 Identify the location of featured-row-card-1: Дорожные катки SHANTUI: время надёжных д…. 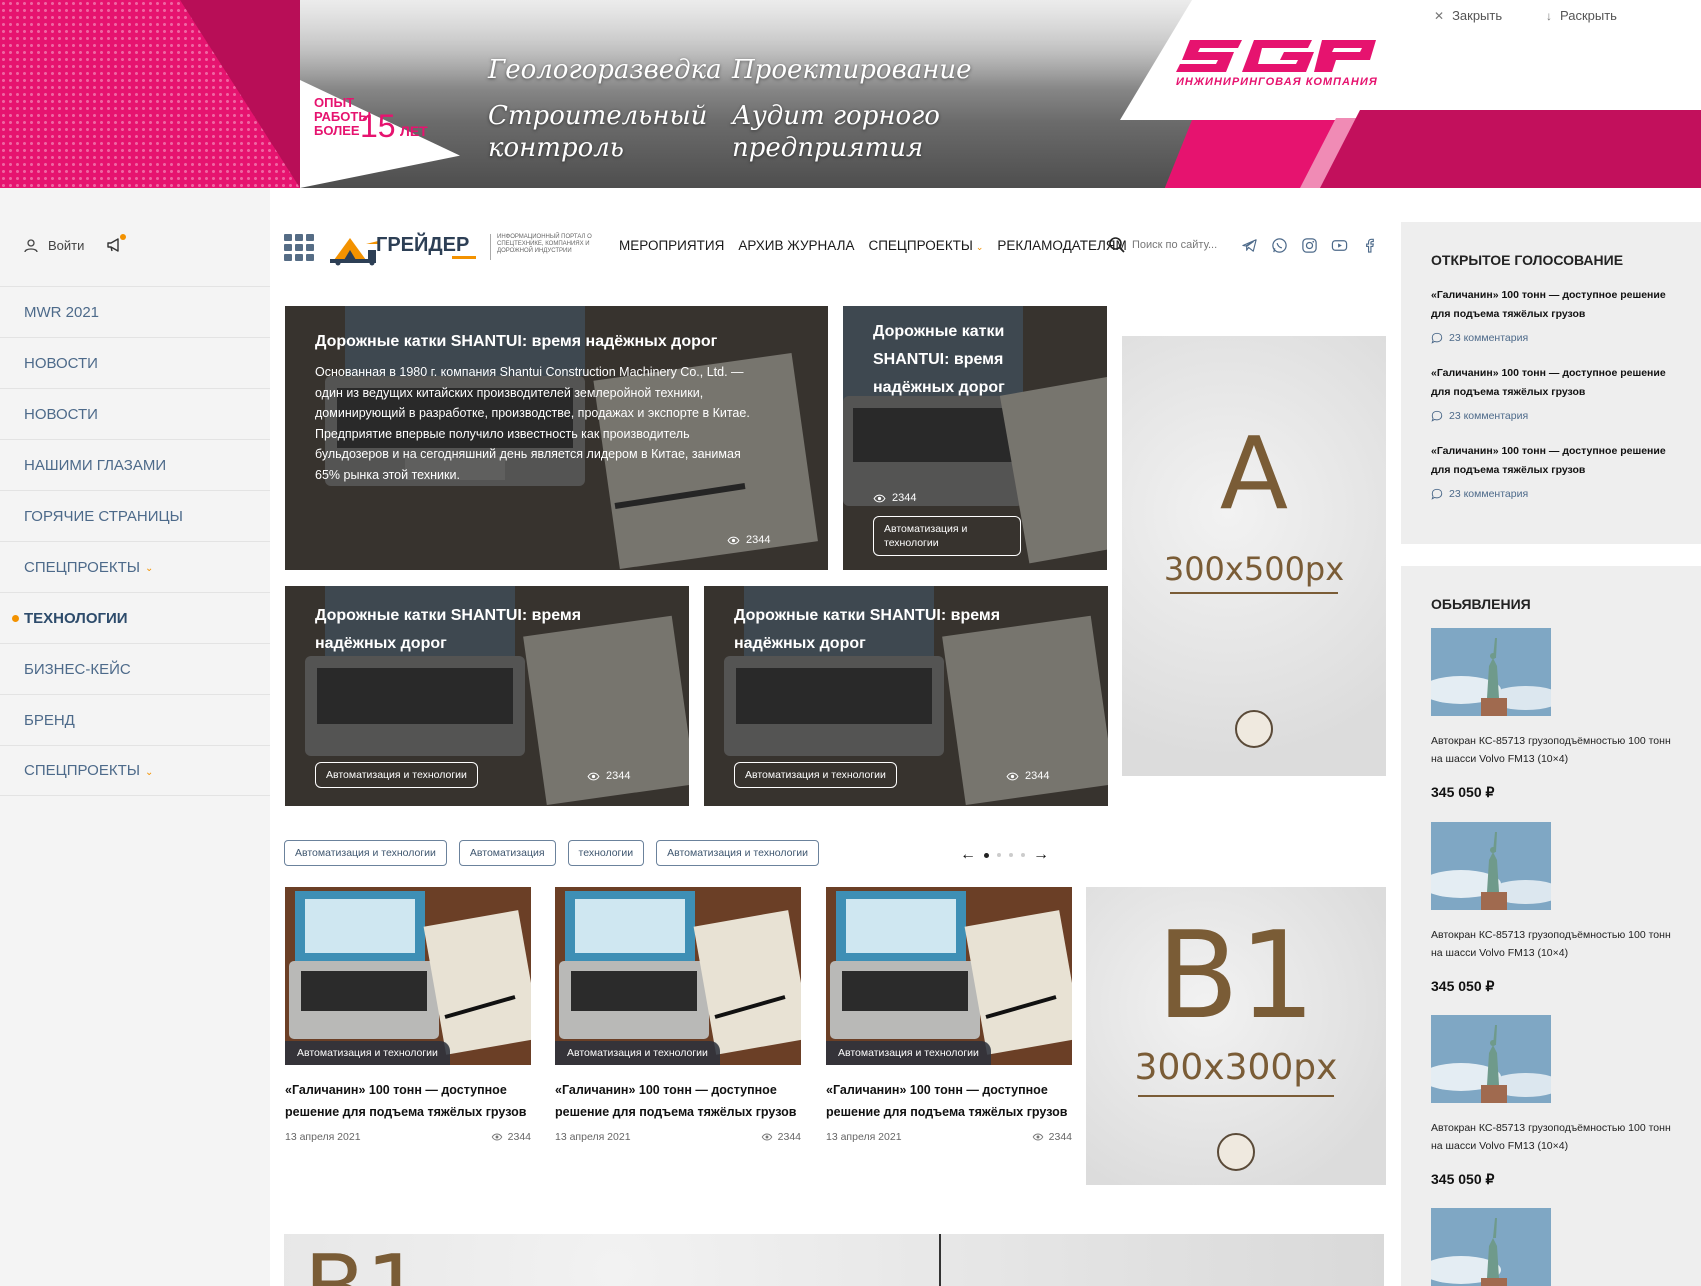
(487, 696).